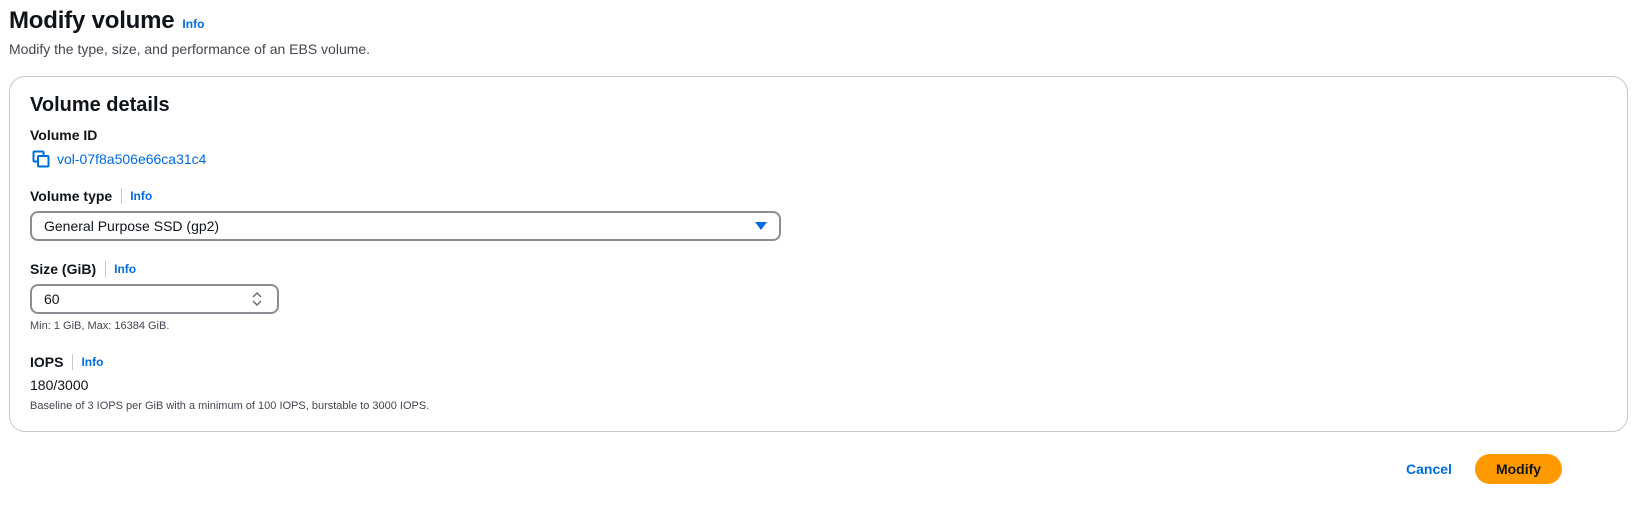 The width and height of the screenshot is (1635, 515). Describe the element at coordinates (71, 196) in the screenshot. I see `volume-type-label-text: Volume type` at that location.